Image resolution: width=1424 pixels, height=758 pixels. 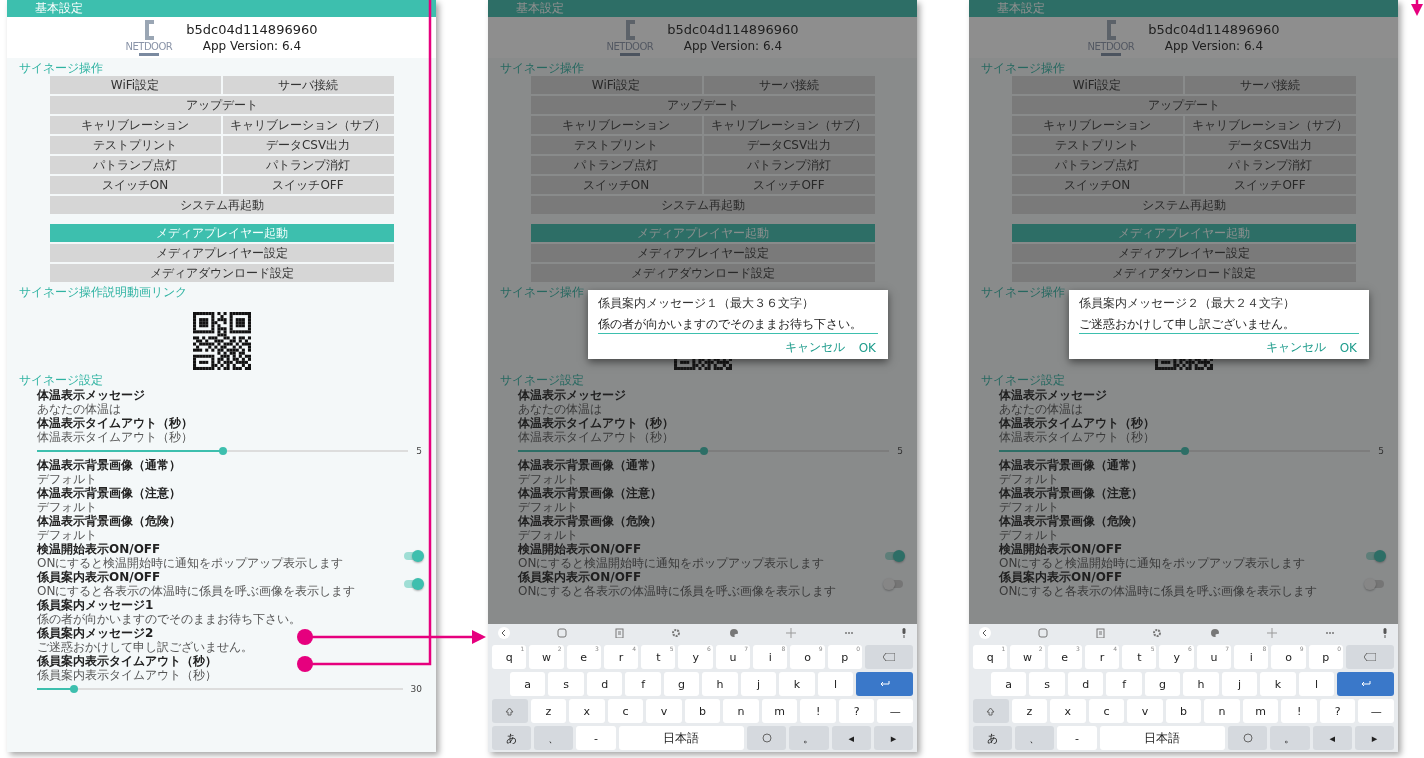 What do you see at coordinates (1374, 738) in the screenshot?
I see `key: ▸` at bounding box center [1374, 738].